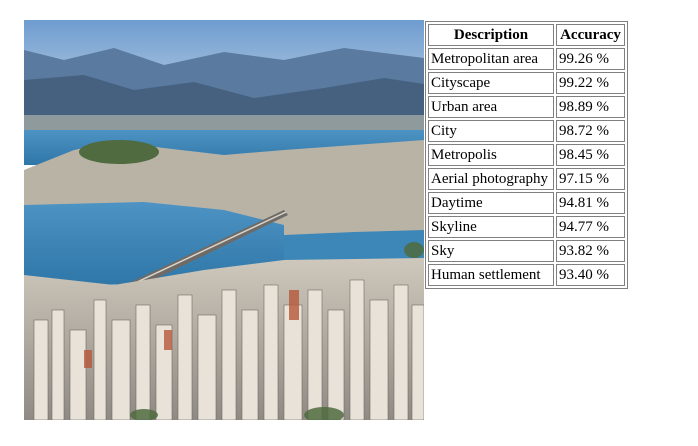  I want to click on table-row: Metropolis 98.45 %, so click(526, 155).